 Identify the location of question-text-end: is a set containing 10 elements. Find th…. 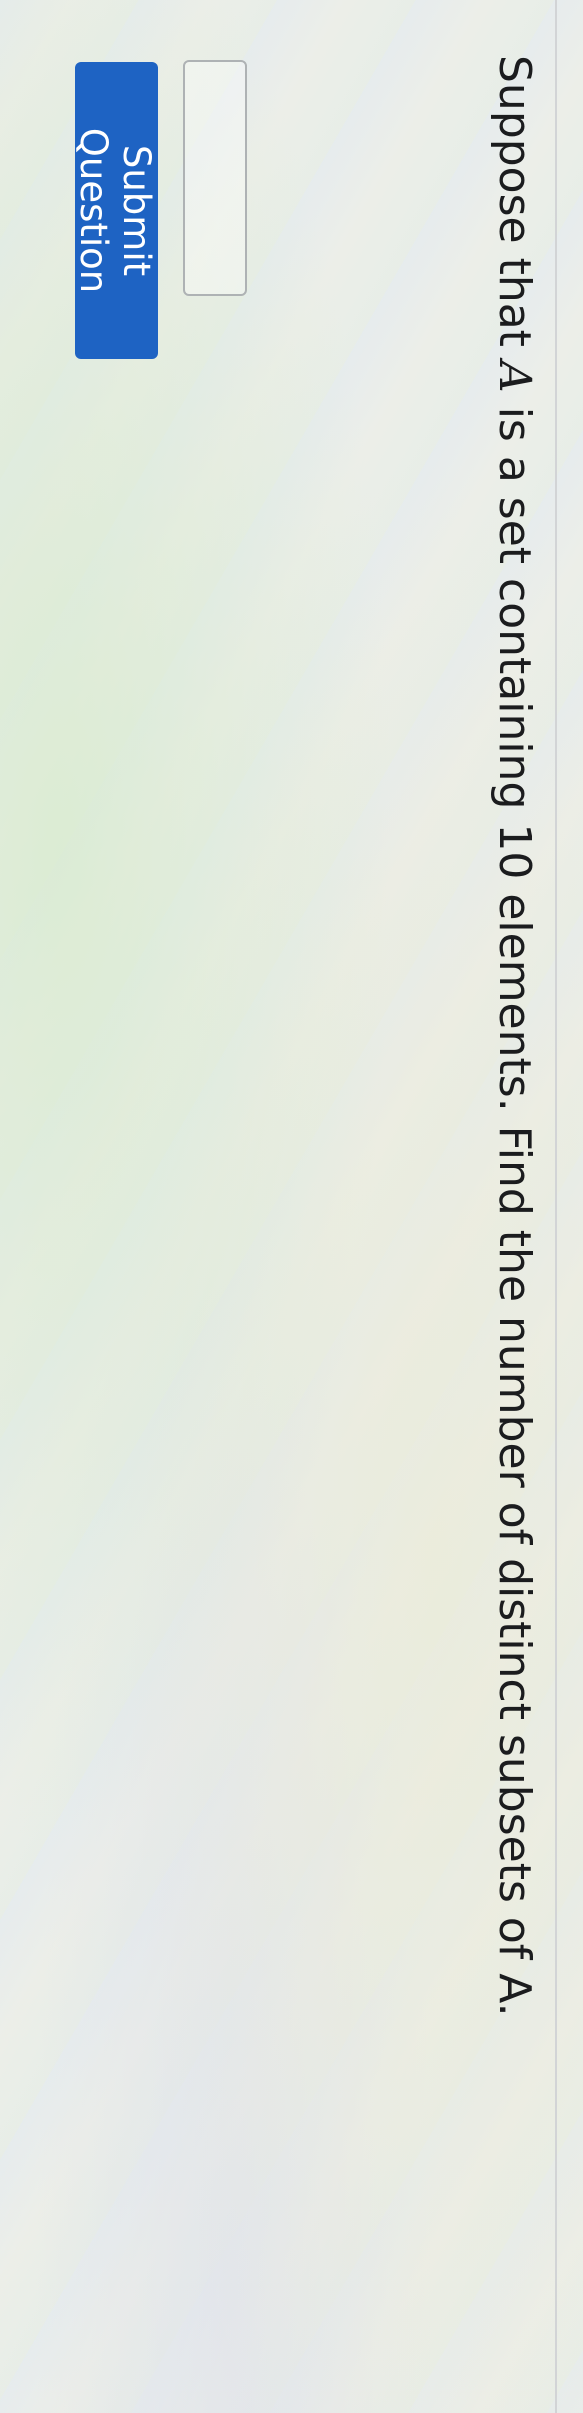
(514, 1204).